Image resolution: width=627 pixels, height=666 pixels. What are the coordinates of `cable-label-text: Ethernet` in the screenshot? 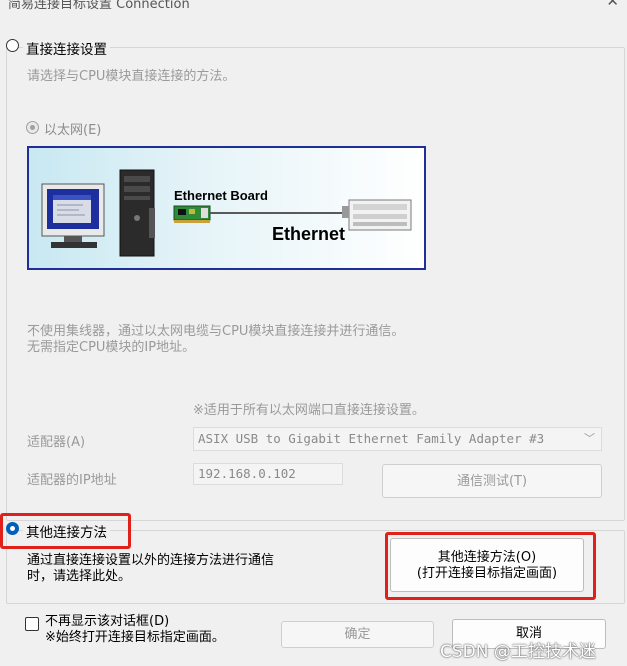 It's located at (308, 234).